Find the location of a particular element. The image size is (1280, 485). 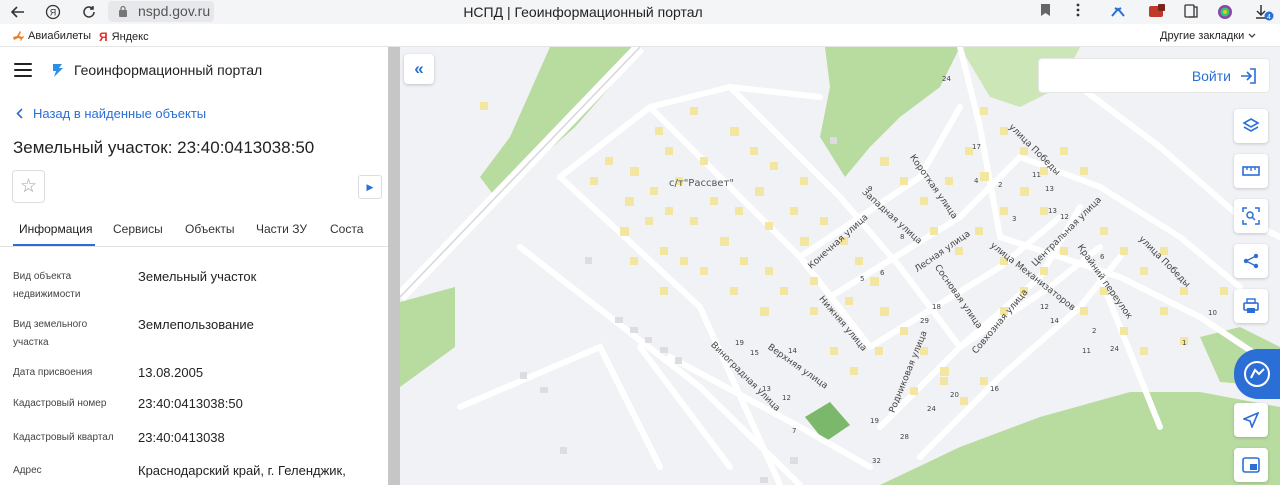

bookmarks-bar: Авиабилеты Я Яндекс Другие закладки is located at coordinates (640, 35).